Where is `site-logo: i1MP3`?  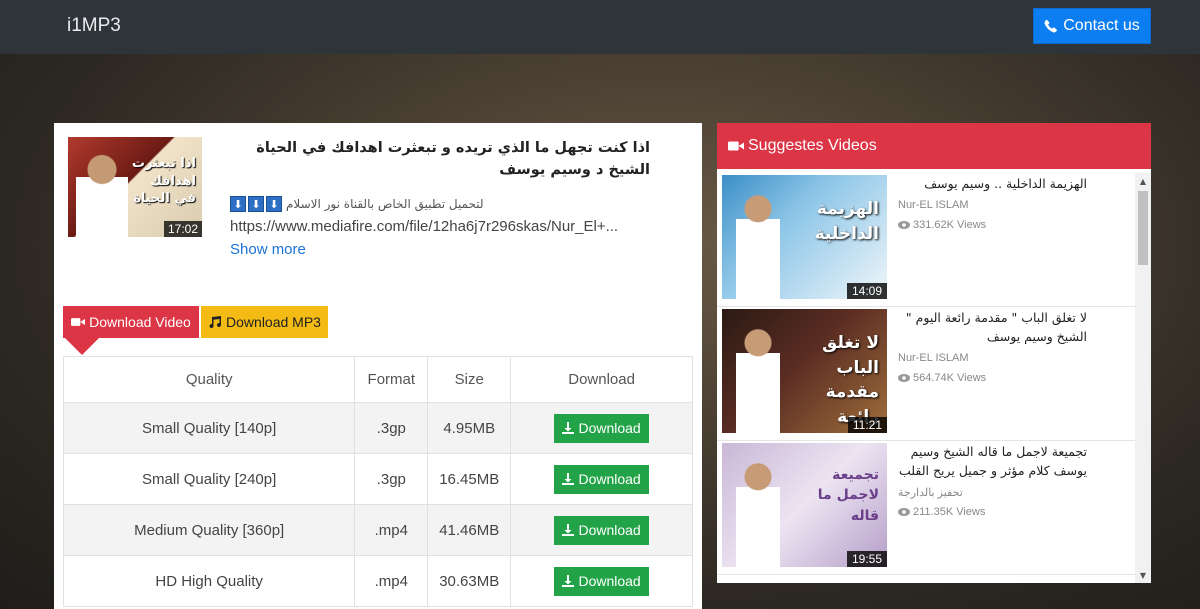 site-logo: i1MP3 is located at coordinates (94, 26).